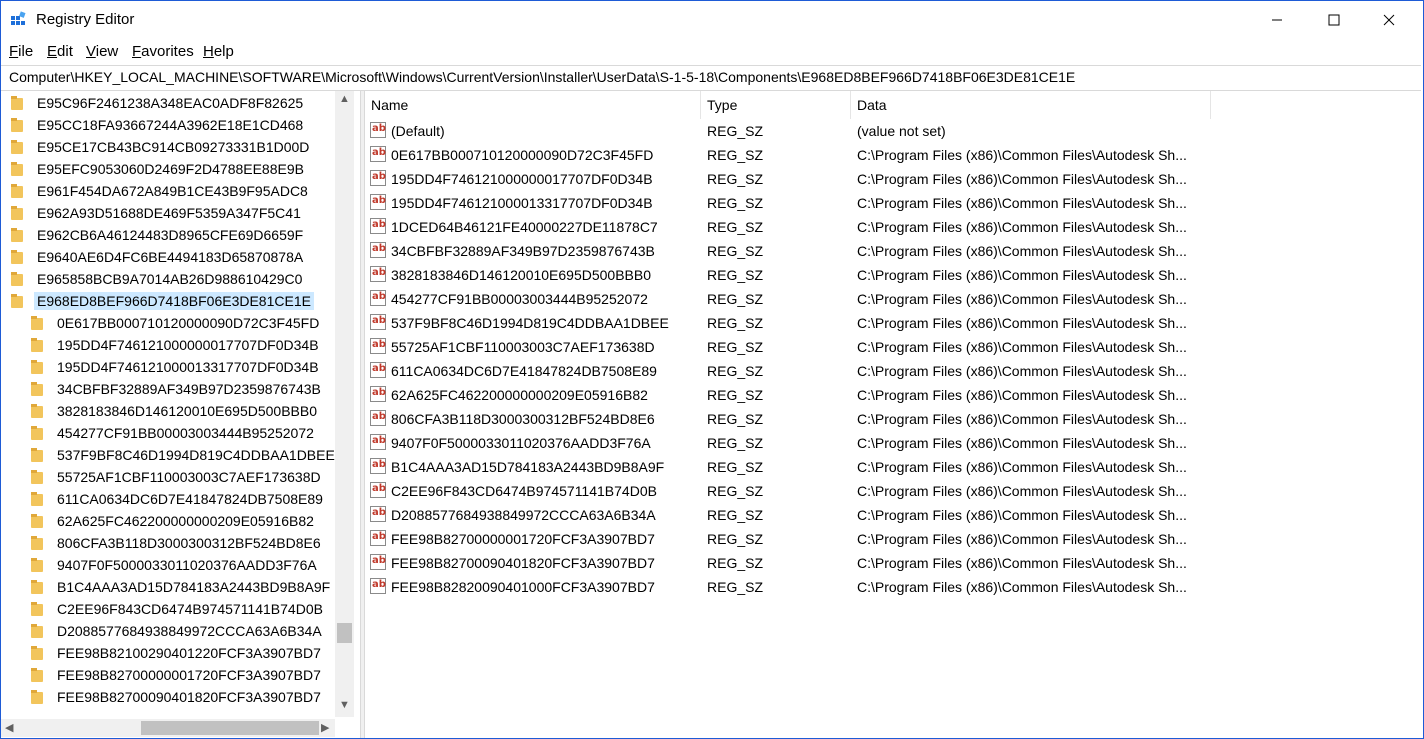 The width and height of the screenshot is (1424, 739). Describe the element at coordinates (157, 235) in the screenshot. I see `tree-item: E962CB6A46124483D8965CFE69D6659F` at that location.